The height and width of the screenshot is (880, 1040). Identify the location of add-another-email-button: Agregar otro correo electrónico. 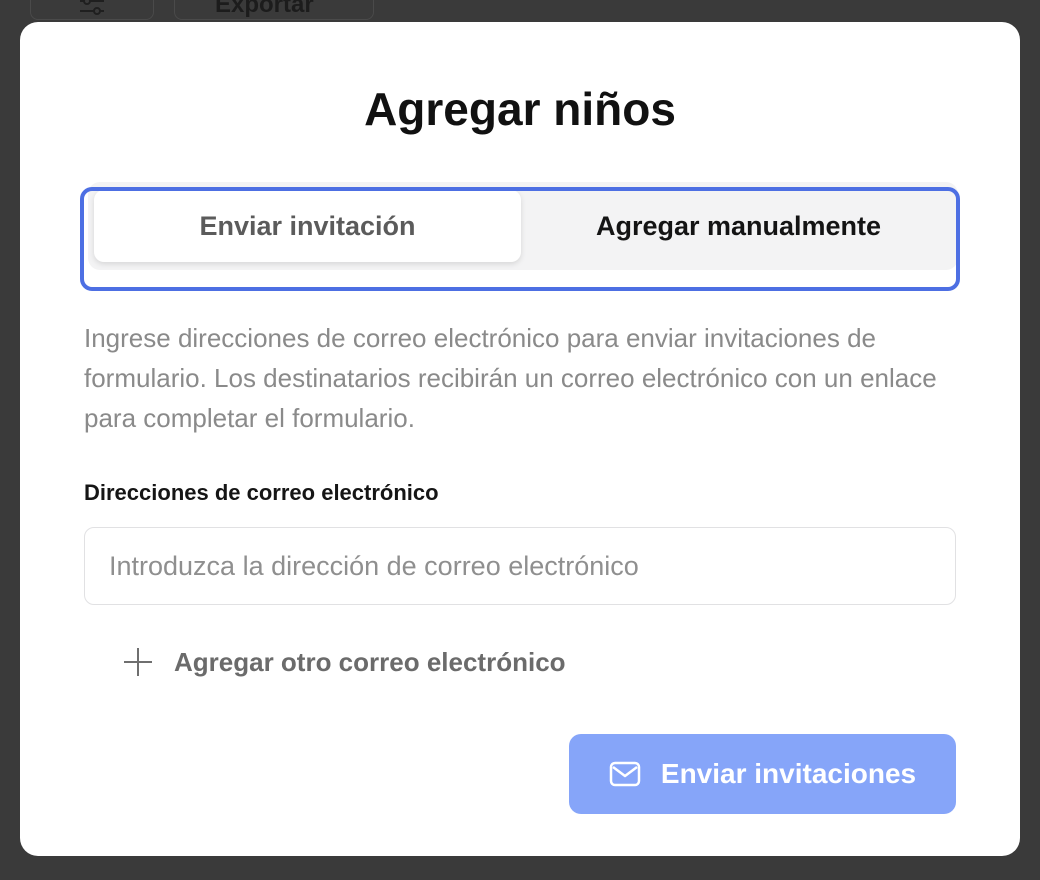
(343, 662).